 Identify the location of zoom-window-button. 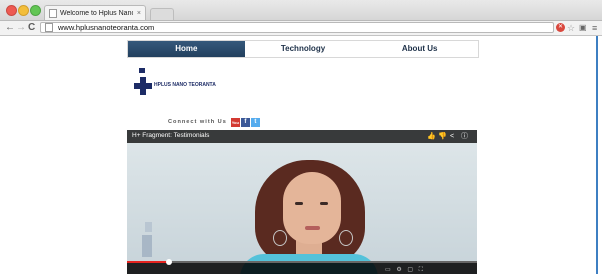
(35, 10).